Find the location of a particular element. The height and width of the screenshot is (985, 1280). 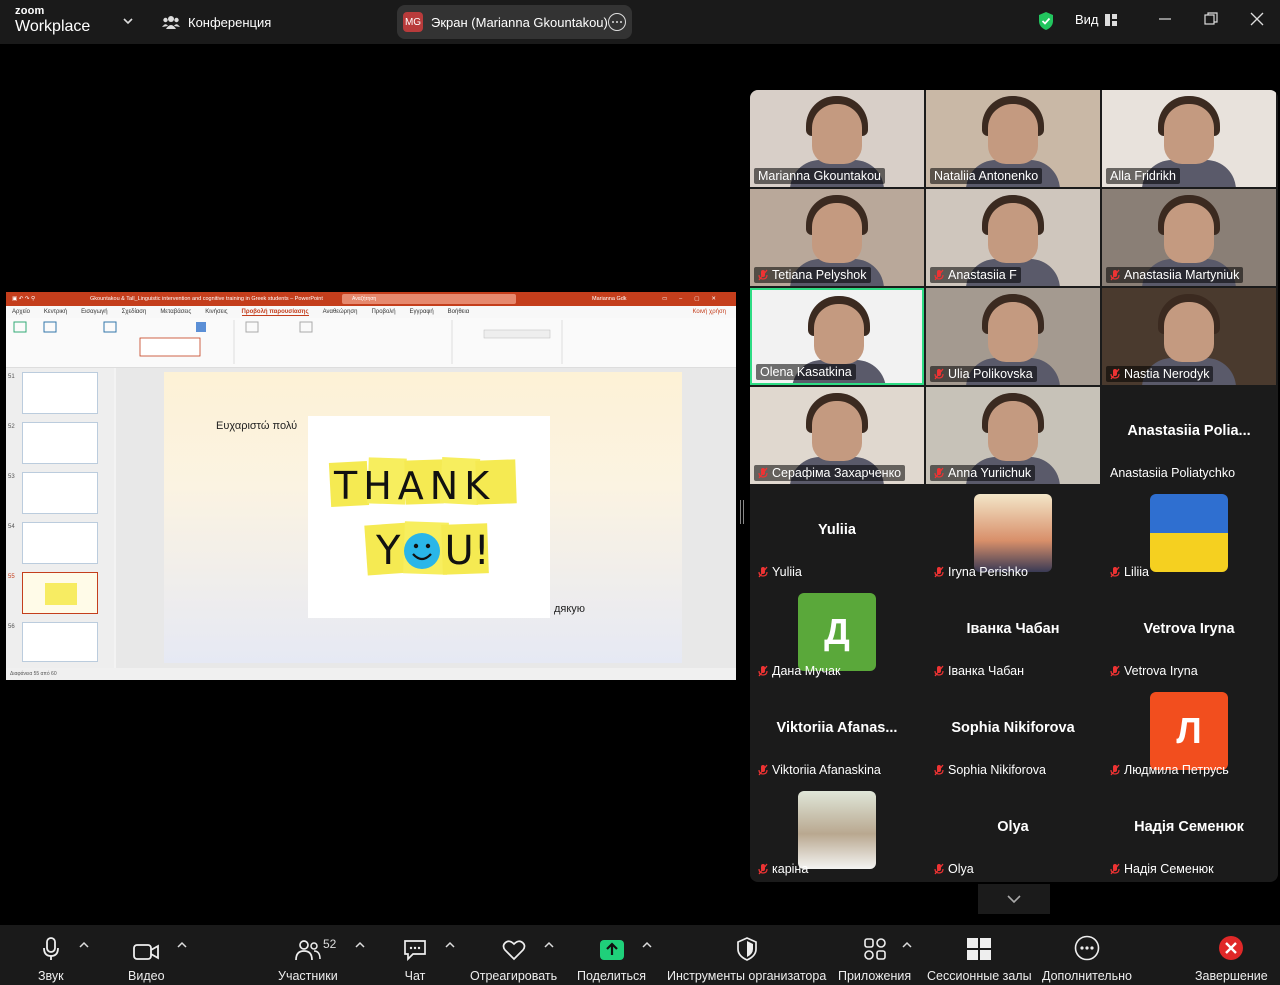

participant-tile: Ulia Polikovska is located at coordinates (1013, 336).